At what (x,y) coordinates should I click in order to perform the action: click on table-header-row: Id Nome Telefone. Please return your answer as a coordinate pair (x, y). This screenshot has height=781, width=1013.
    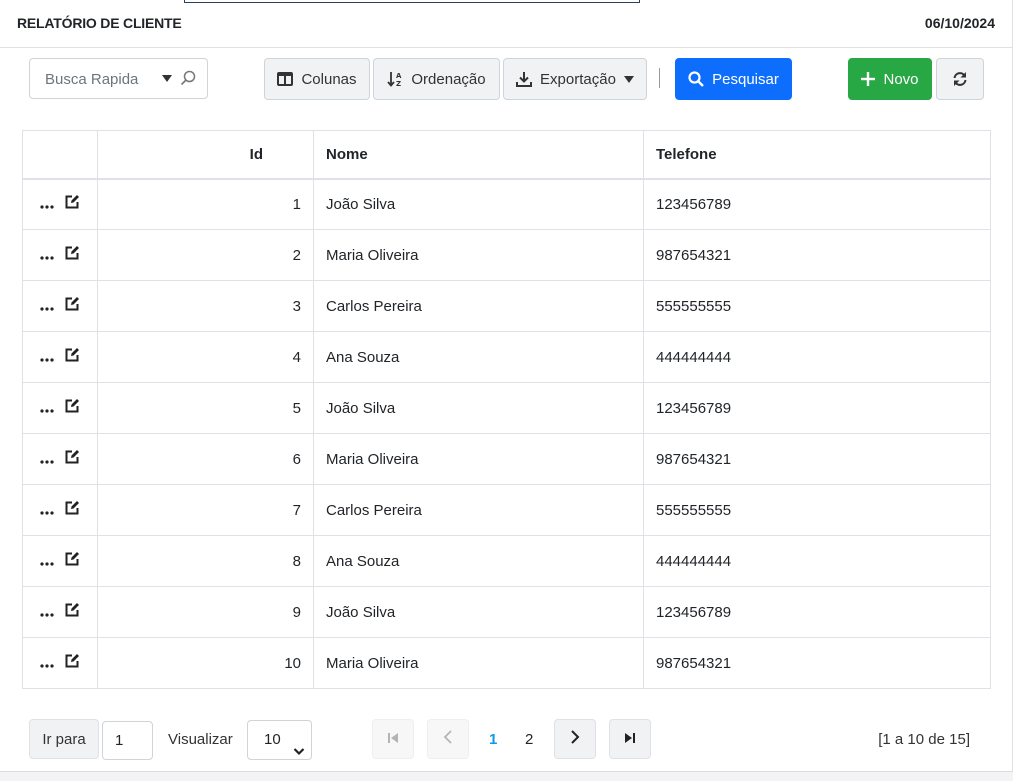
    Looking at the image, I should click on (506, 155).